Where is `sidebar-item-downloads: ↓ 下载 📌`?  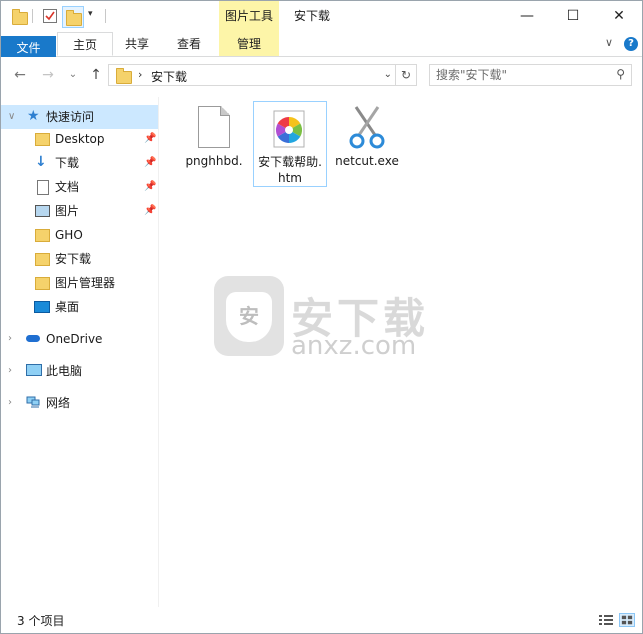
sidebar-item-downloads: ↓ 下载 📌 is located at coordinates (79, 163).